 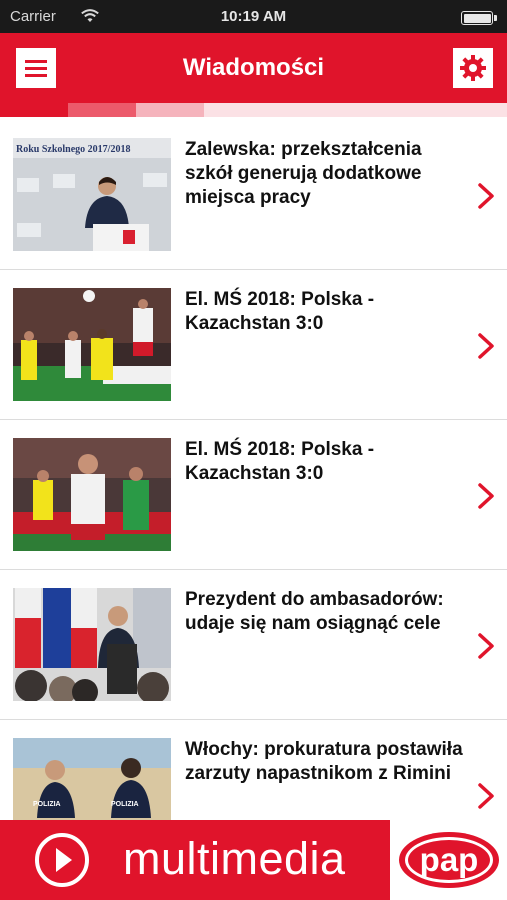 I want to click on menu-button, so click(x=36, y=68).